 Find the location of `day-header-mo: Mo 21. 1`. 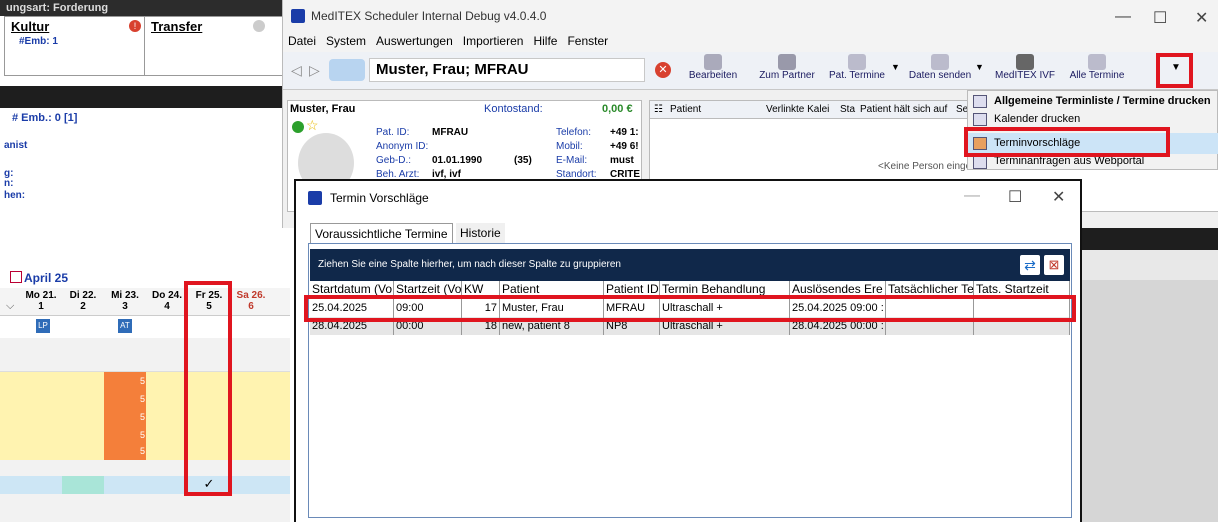

day-header-mo: Mo 21. 1 is located at coordinates (41, 301).